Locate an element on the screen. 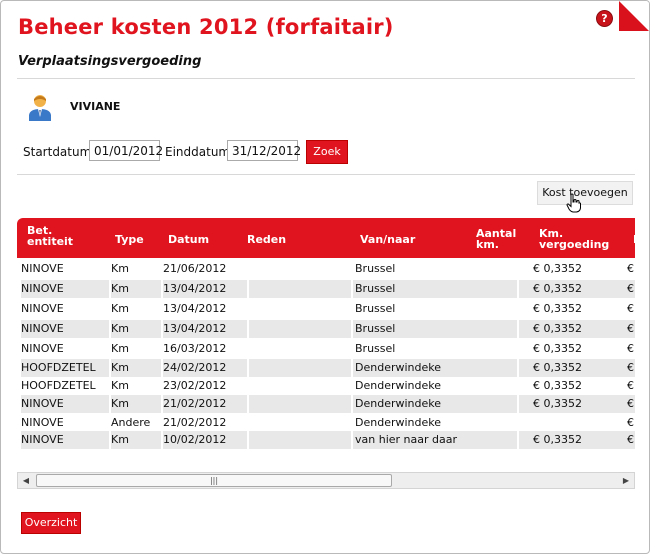 The image size is (650, 554). table-row: NINOVE Km 16/03/2012 Brussel € 0,3352 € is located at coordinates (326, 349).